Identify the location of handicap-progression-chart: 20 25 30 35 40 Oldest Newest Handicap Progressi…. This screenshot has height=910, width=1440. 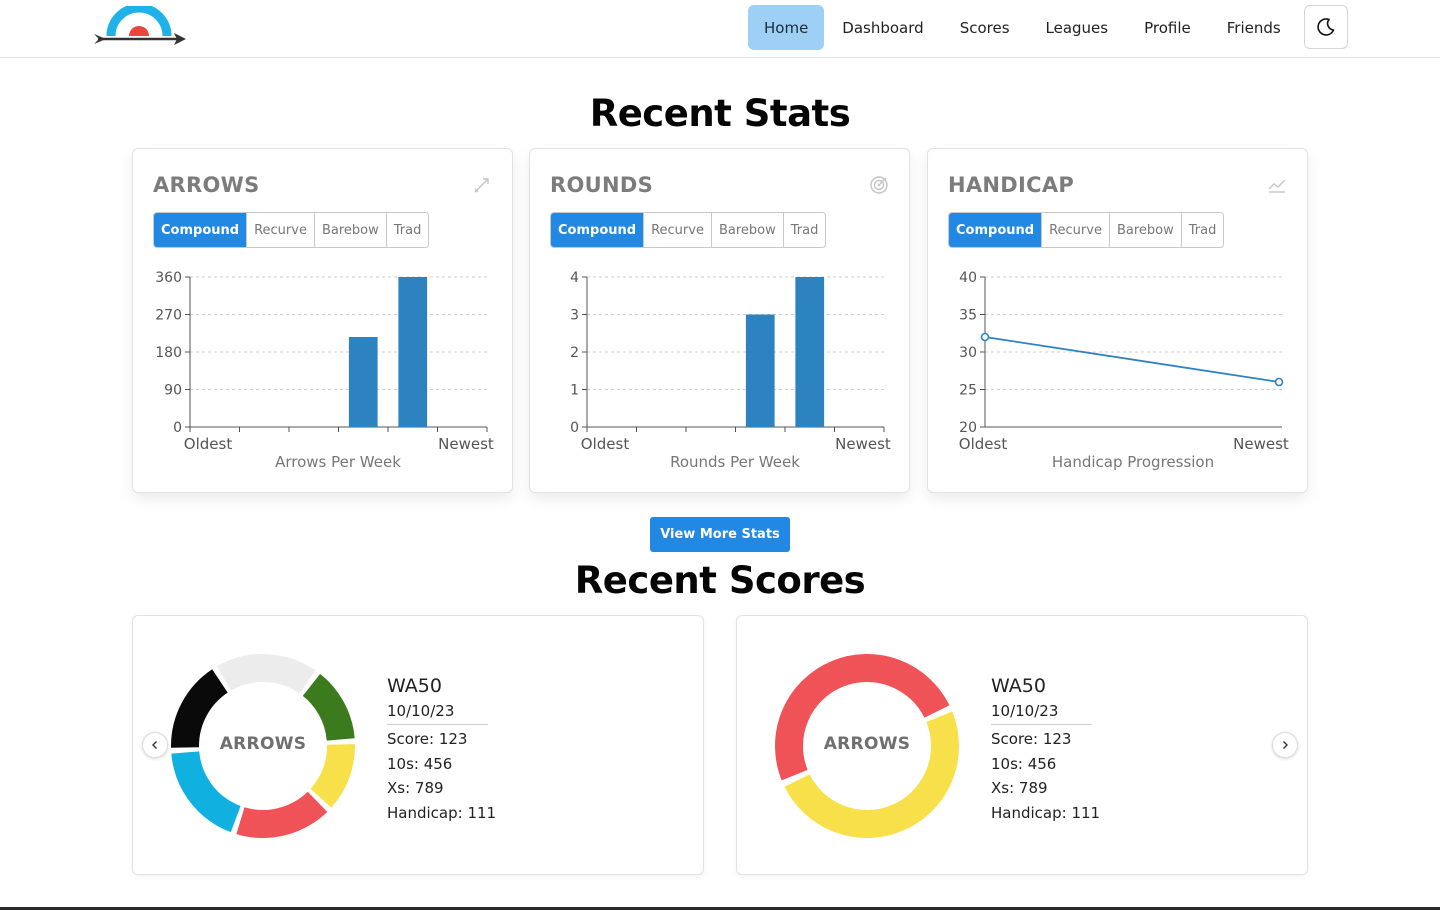
(1124, 370).